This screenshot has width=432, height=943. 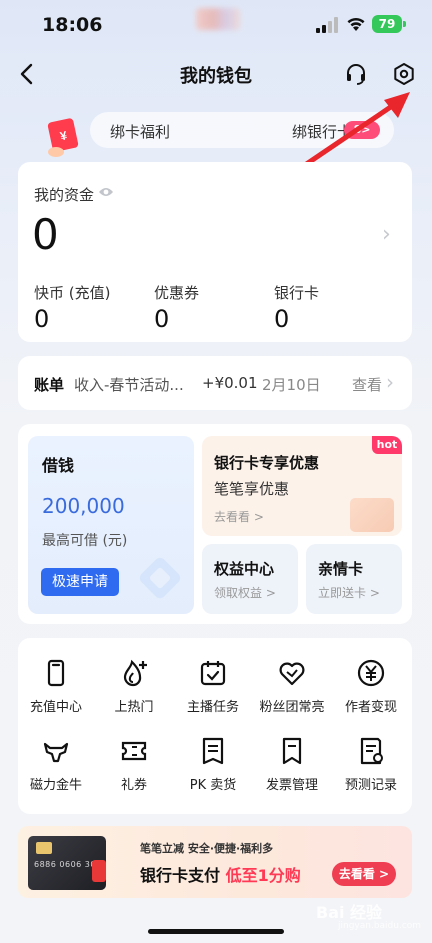 I want to click on service-label: 作者变现, so click(x=370, y=707).